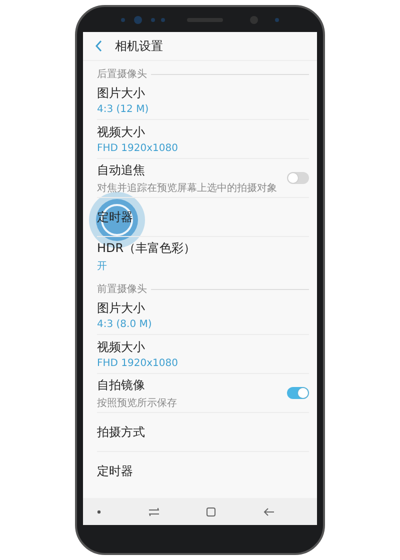  I want to click on item-value: 开, so click(102, 266).